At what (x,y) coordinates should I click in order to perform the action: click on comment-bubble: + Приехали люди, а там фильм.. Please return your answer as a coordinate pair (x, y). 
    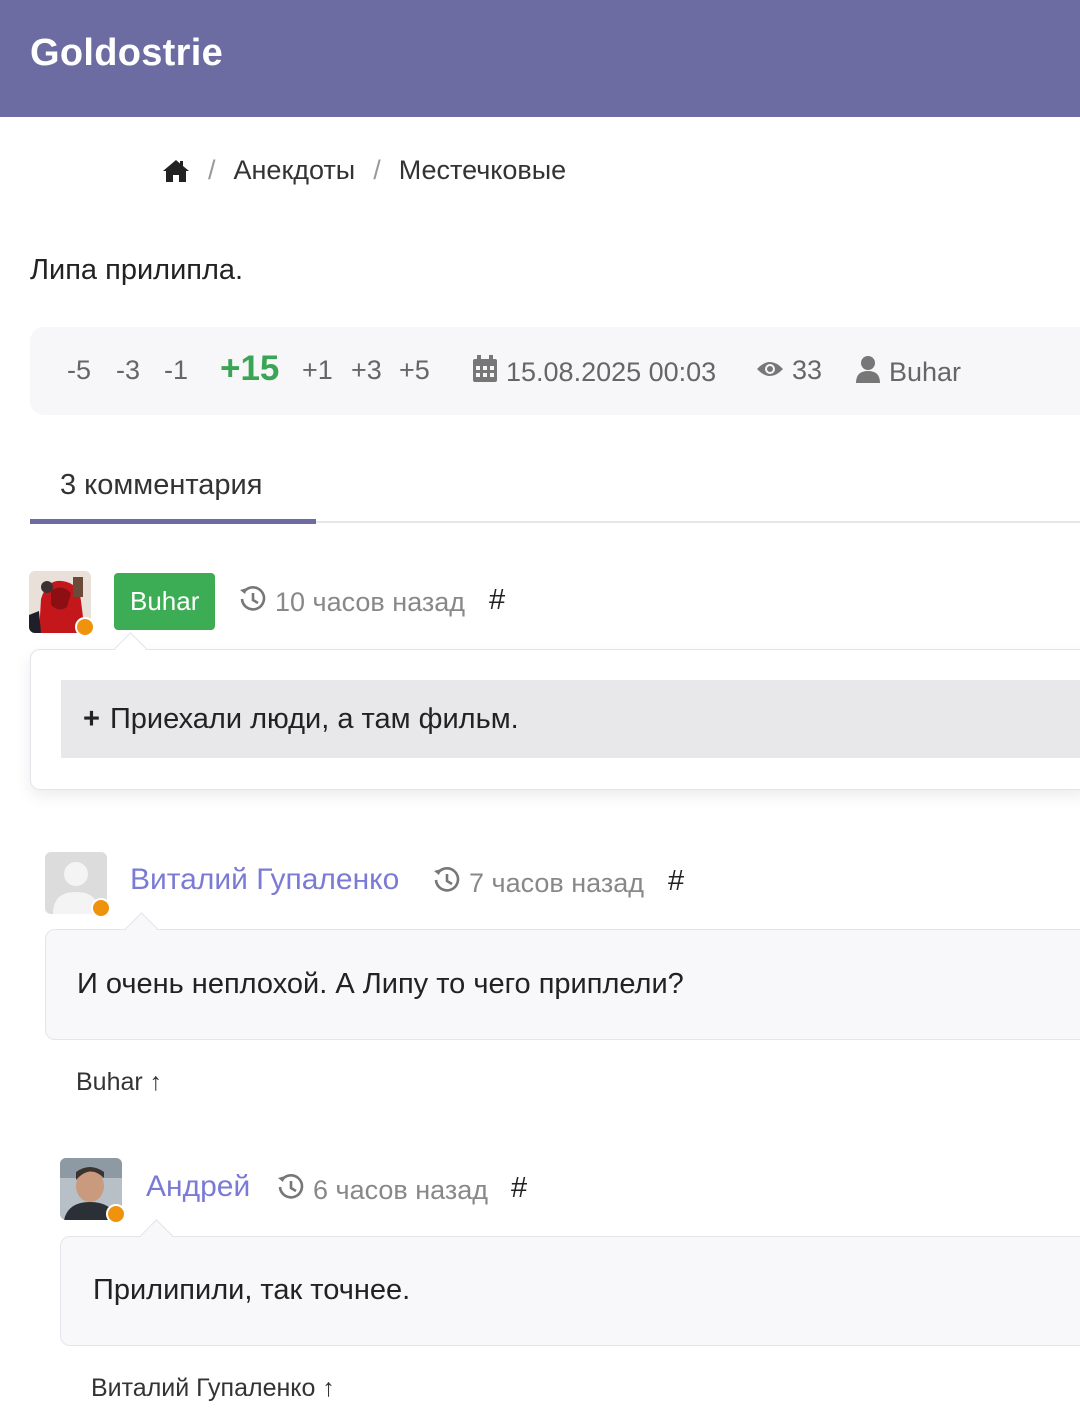
    Looking at the image, I should click on (555, 711).